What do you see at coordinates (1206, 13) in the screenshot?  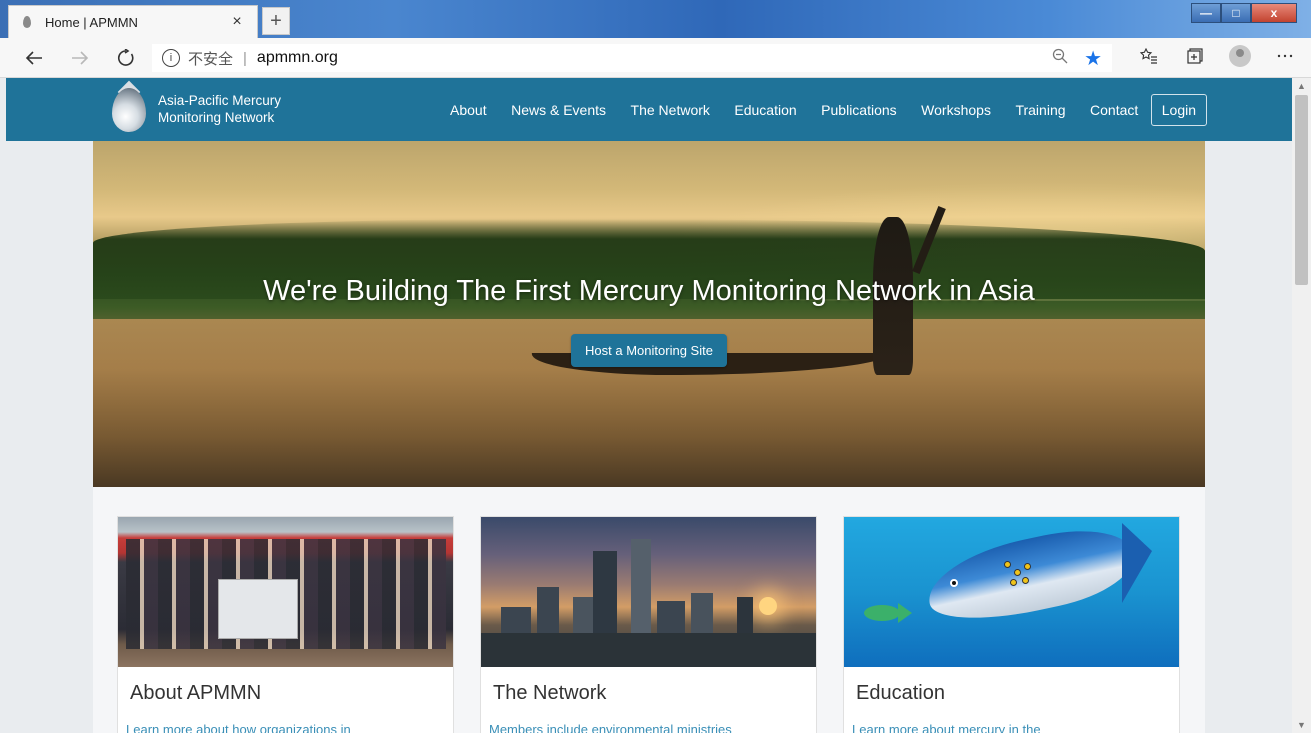 I see `minimize-button: —` at bounding box center [1206, 13].